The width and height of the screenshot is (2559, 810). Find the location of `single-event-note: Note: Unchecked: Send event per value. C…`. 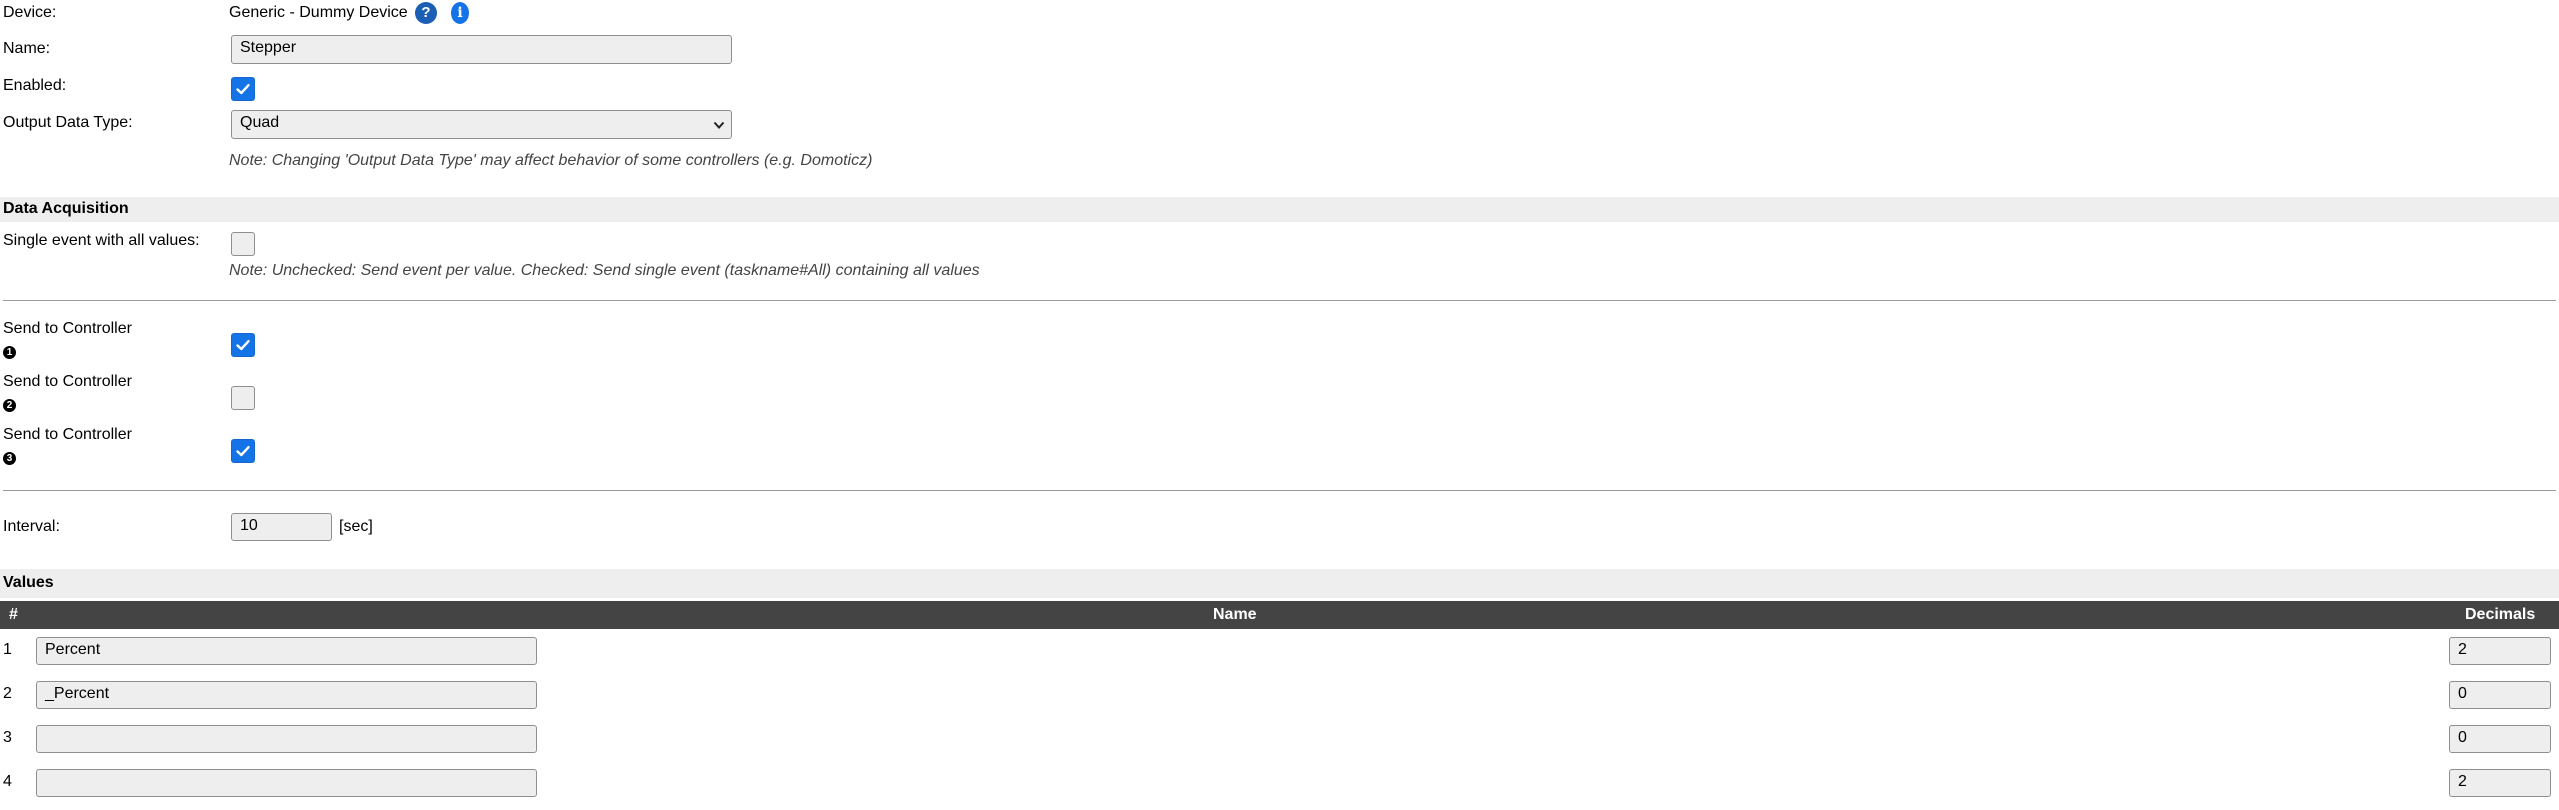

single-event-note: Note: Unchecked: Send event per value. C… is located at coordinates (604, 270).